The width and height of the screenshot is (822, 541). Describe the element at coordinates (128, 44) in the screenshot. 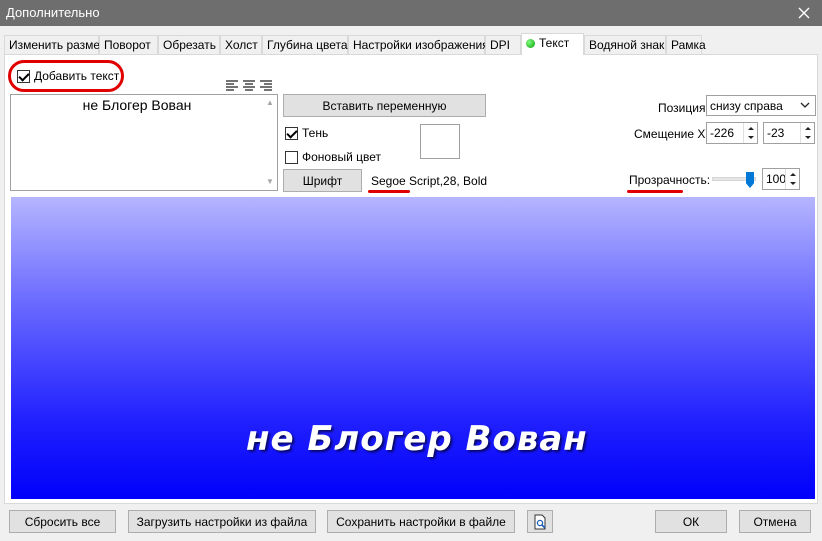

I see `tab-rotate: Поворот` at that location.